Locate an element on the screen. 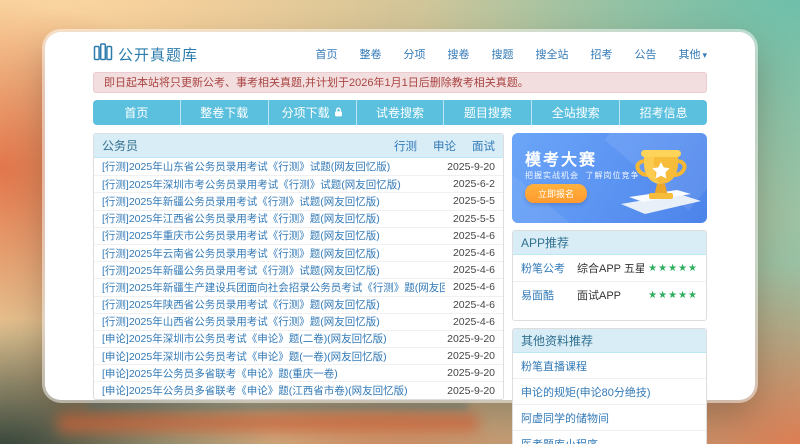 This screenshot has width=800, height=444. resource-row: 阿虚同学的储物间 is located at coordinates (609, 417).